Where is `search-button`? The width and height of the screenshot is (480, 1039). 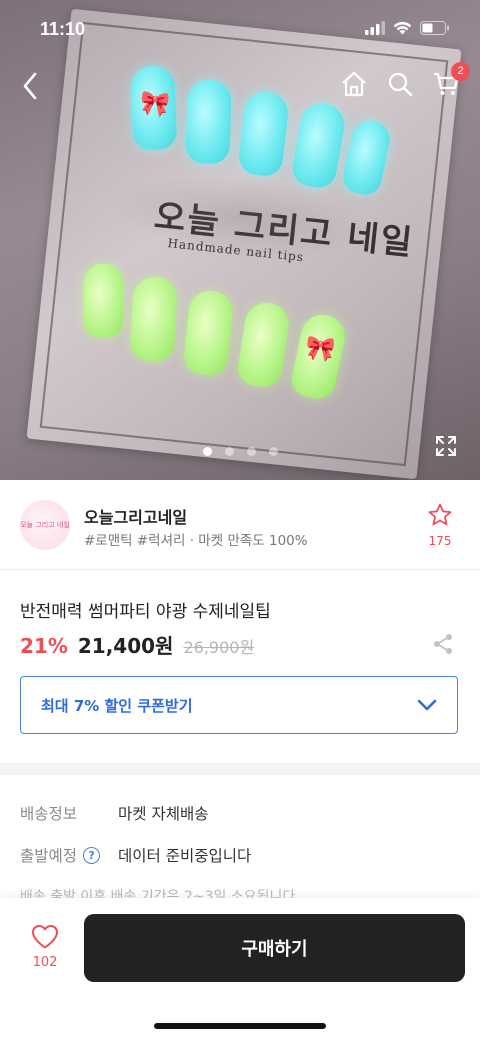
search-button is located at coordinates (400, 84).